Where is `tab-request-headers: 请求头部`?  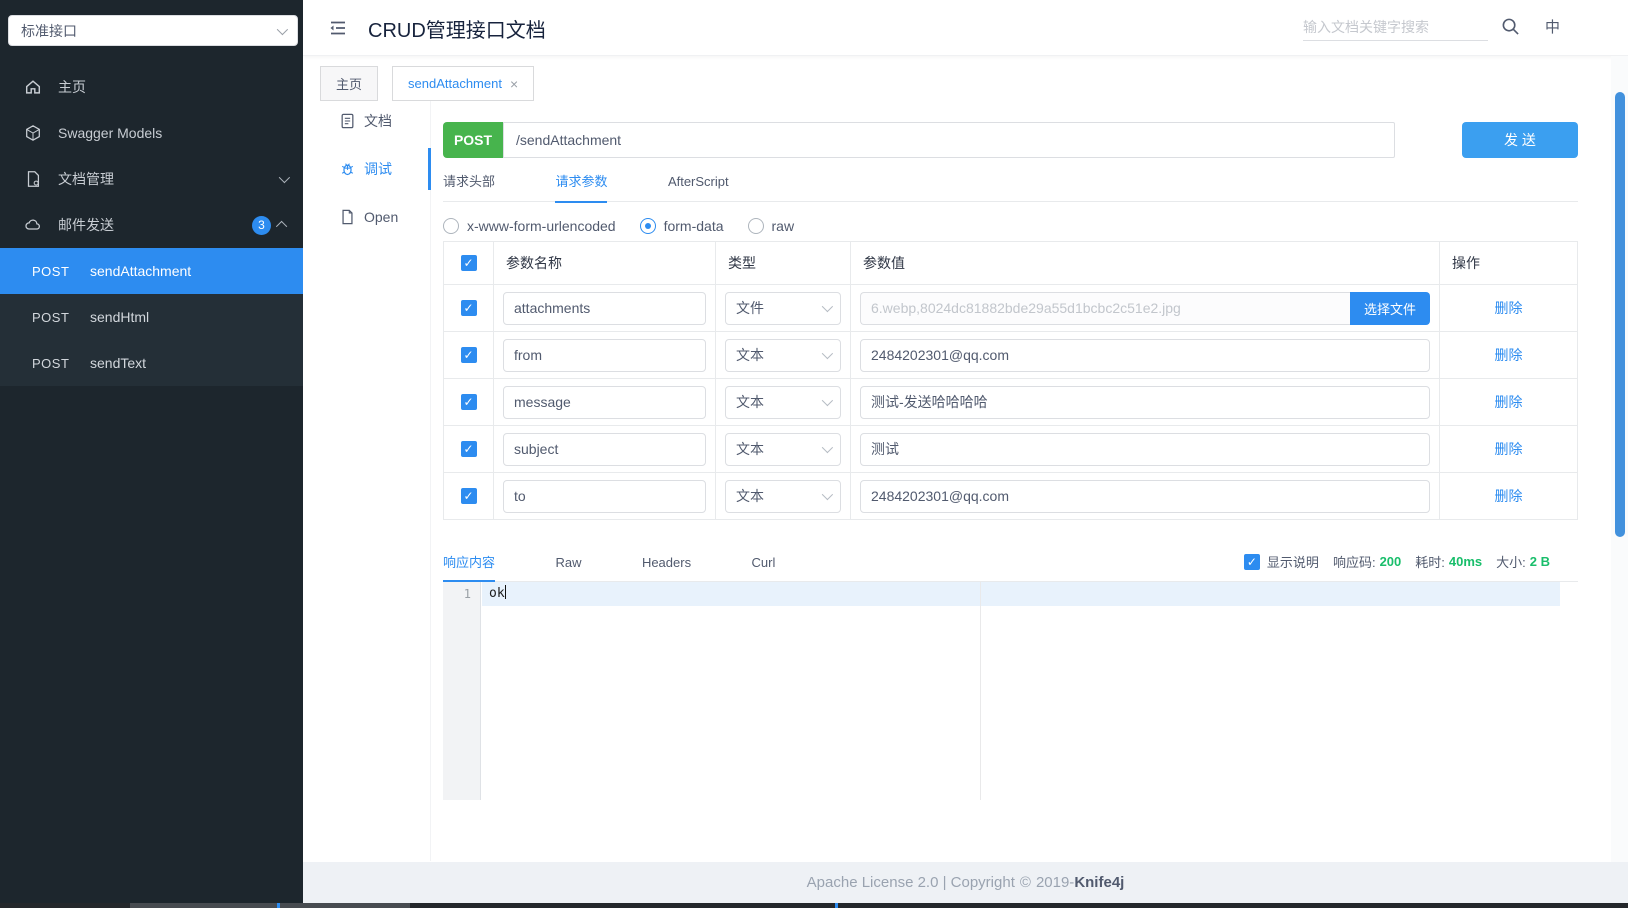
tab-request-headers: 请求头部 is located at coordinates (469, 186).